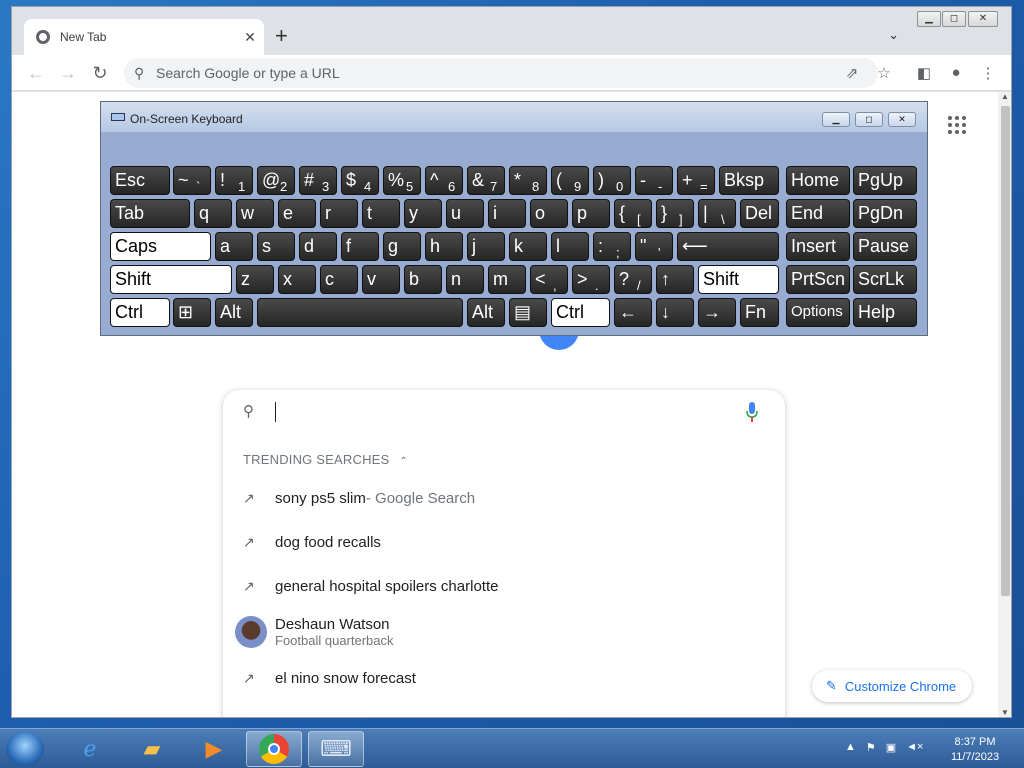 This screenshot has width=1024, height=768. Describe the element at coordinates (675, 279) in the screenshot. I see `key-up-arrow: ↑` at that location.